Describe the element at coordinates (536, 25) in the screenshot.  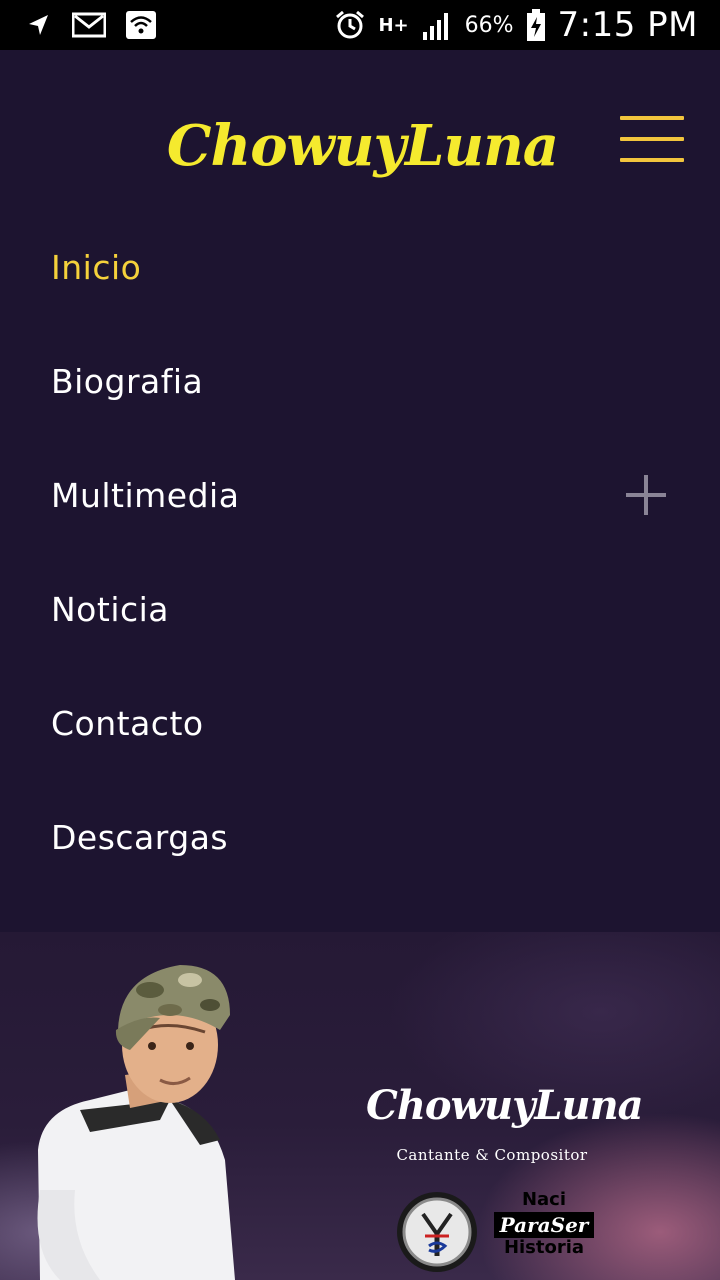
I see `battery-charging-icon` at that location.